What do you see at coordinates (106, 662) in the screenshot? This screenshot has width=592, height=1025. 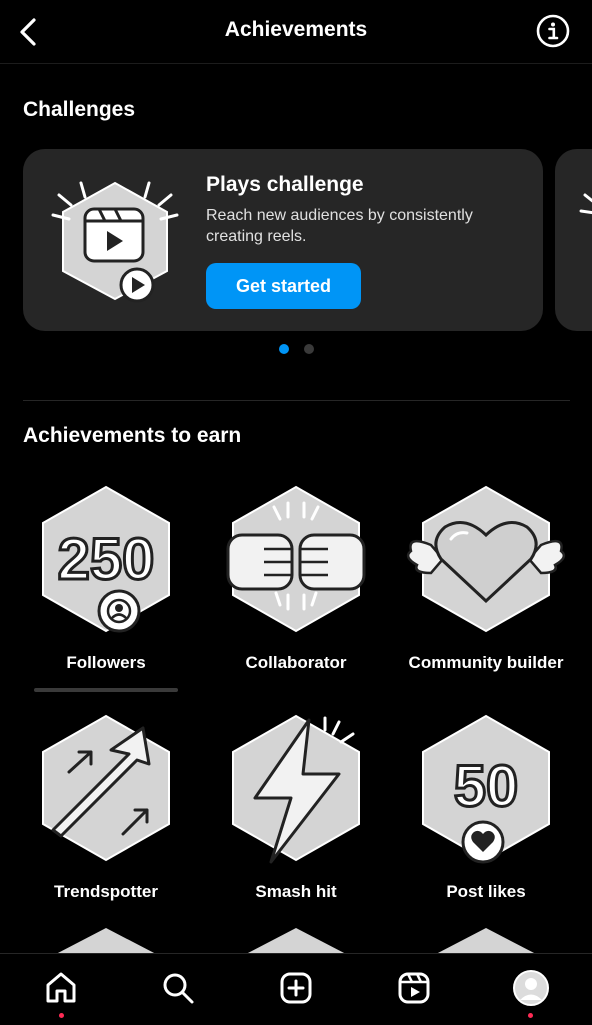 I see `achievement-label: Followers` at bounding box center [106, 662].